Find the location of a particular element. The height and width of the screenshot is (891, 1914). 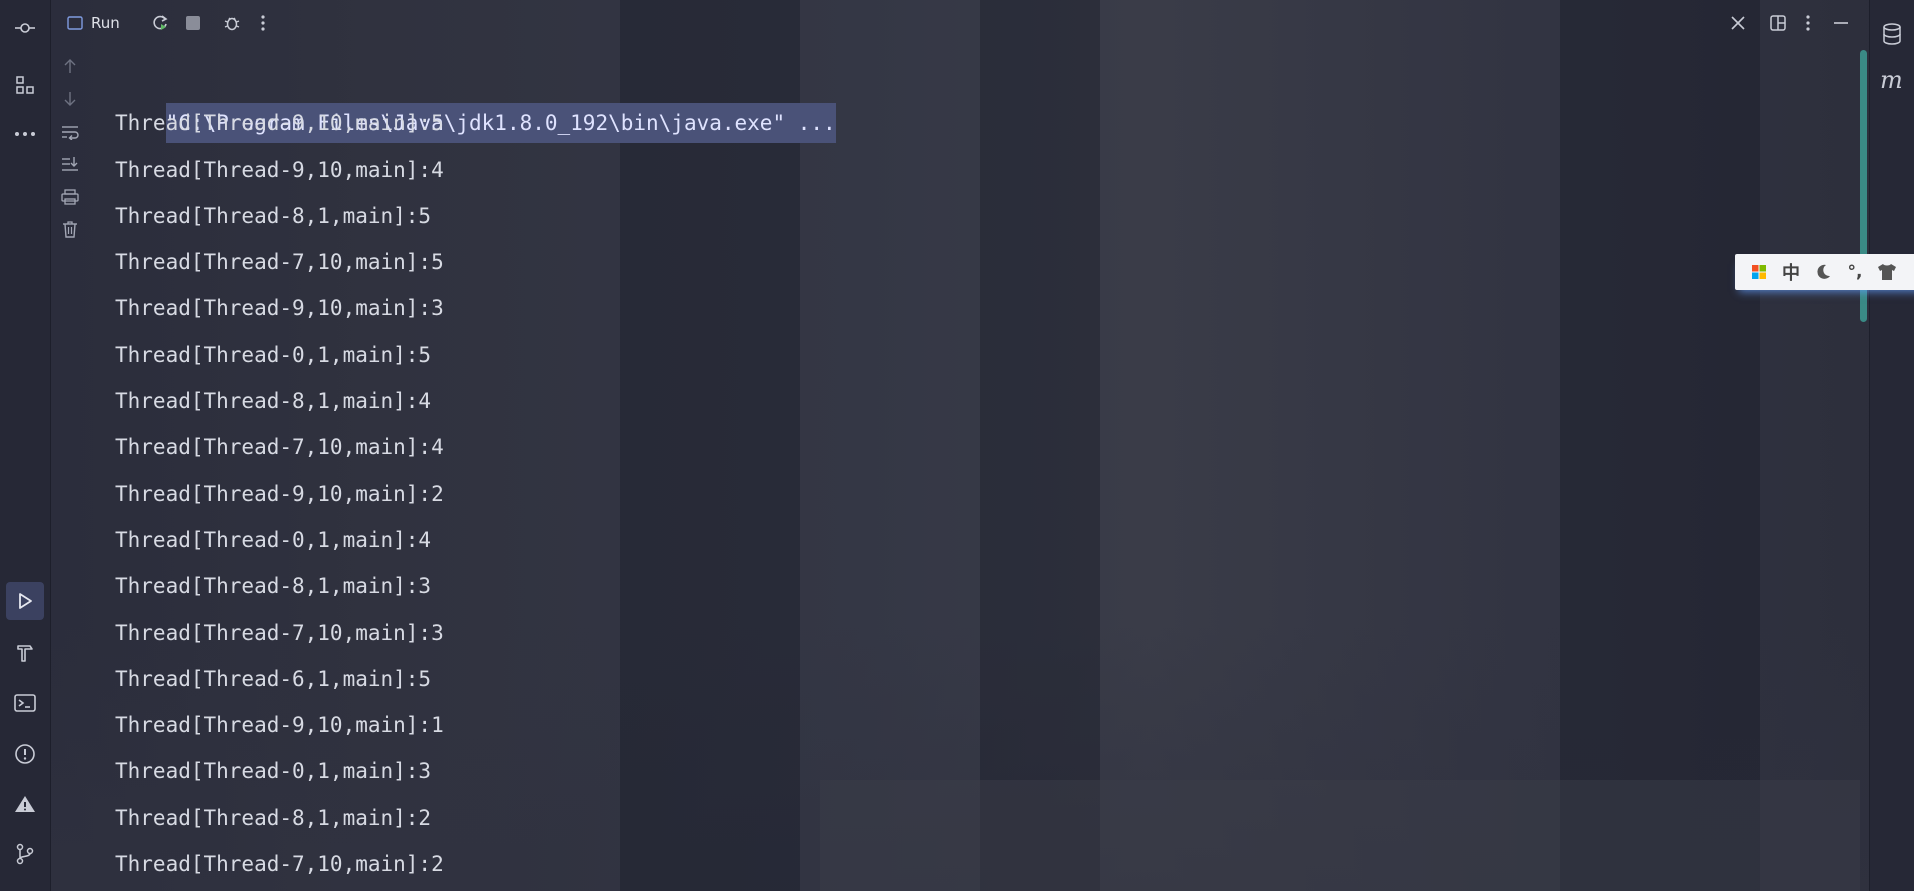

git-branch-icon is located at coordinates (25, 854).